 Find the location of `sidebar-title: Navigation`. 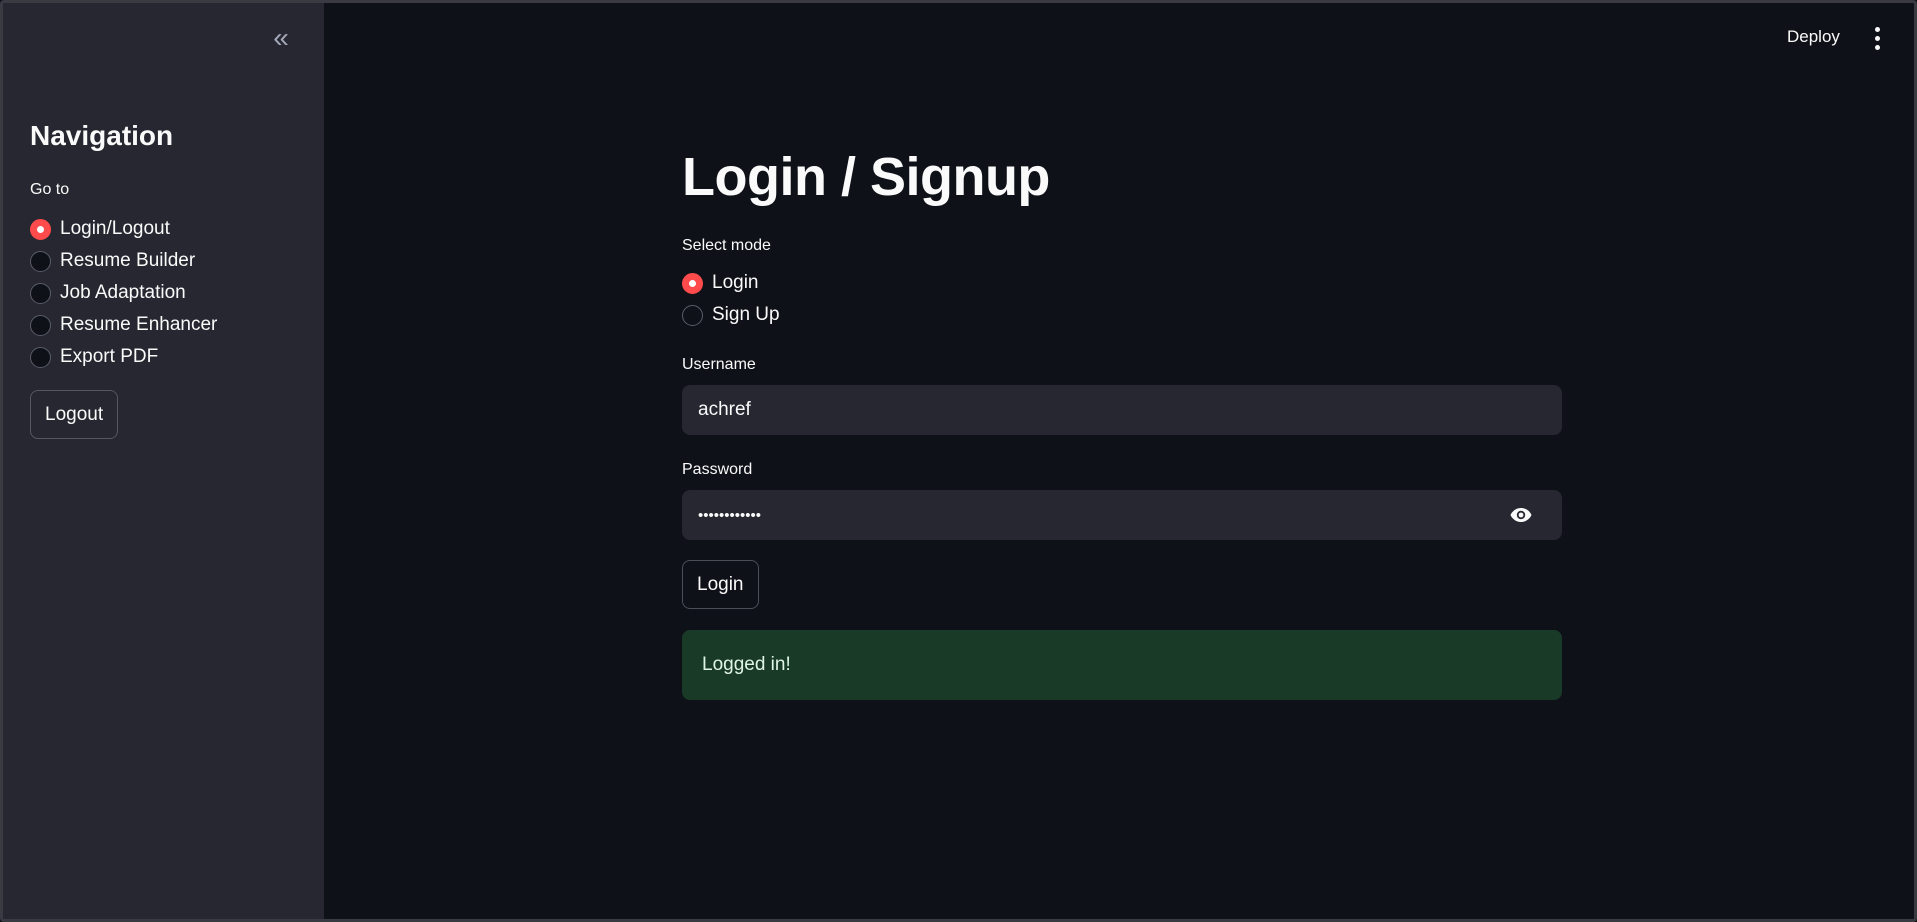

sidebar-title: Navigation is located at coordinates (102, 135).